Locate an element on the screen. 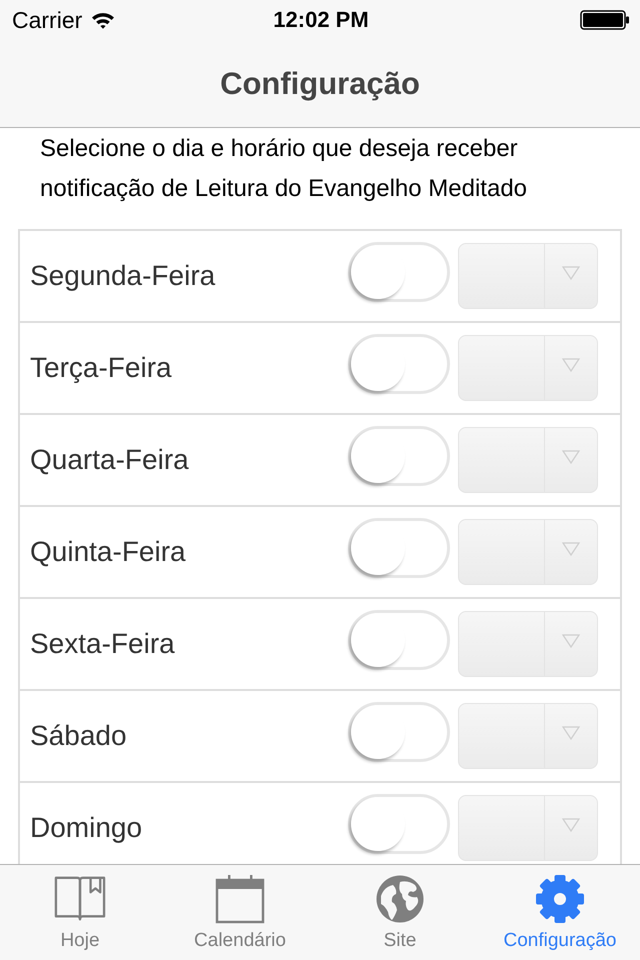 The image size is (640, 960). tab-item: Calendário is located at coordinates (240, 912).